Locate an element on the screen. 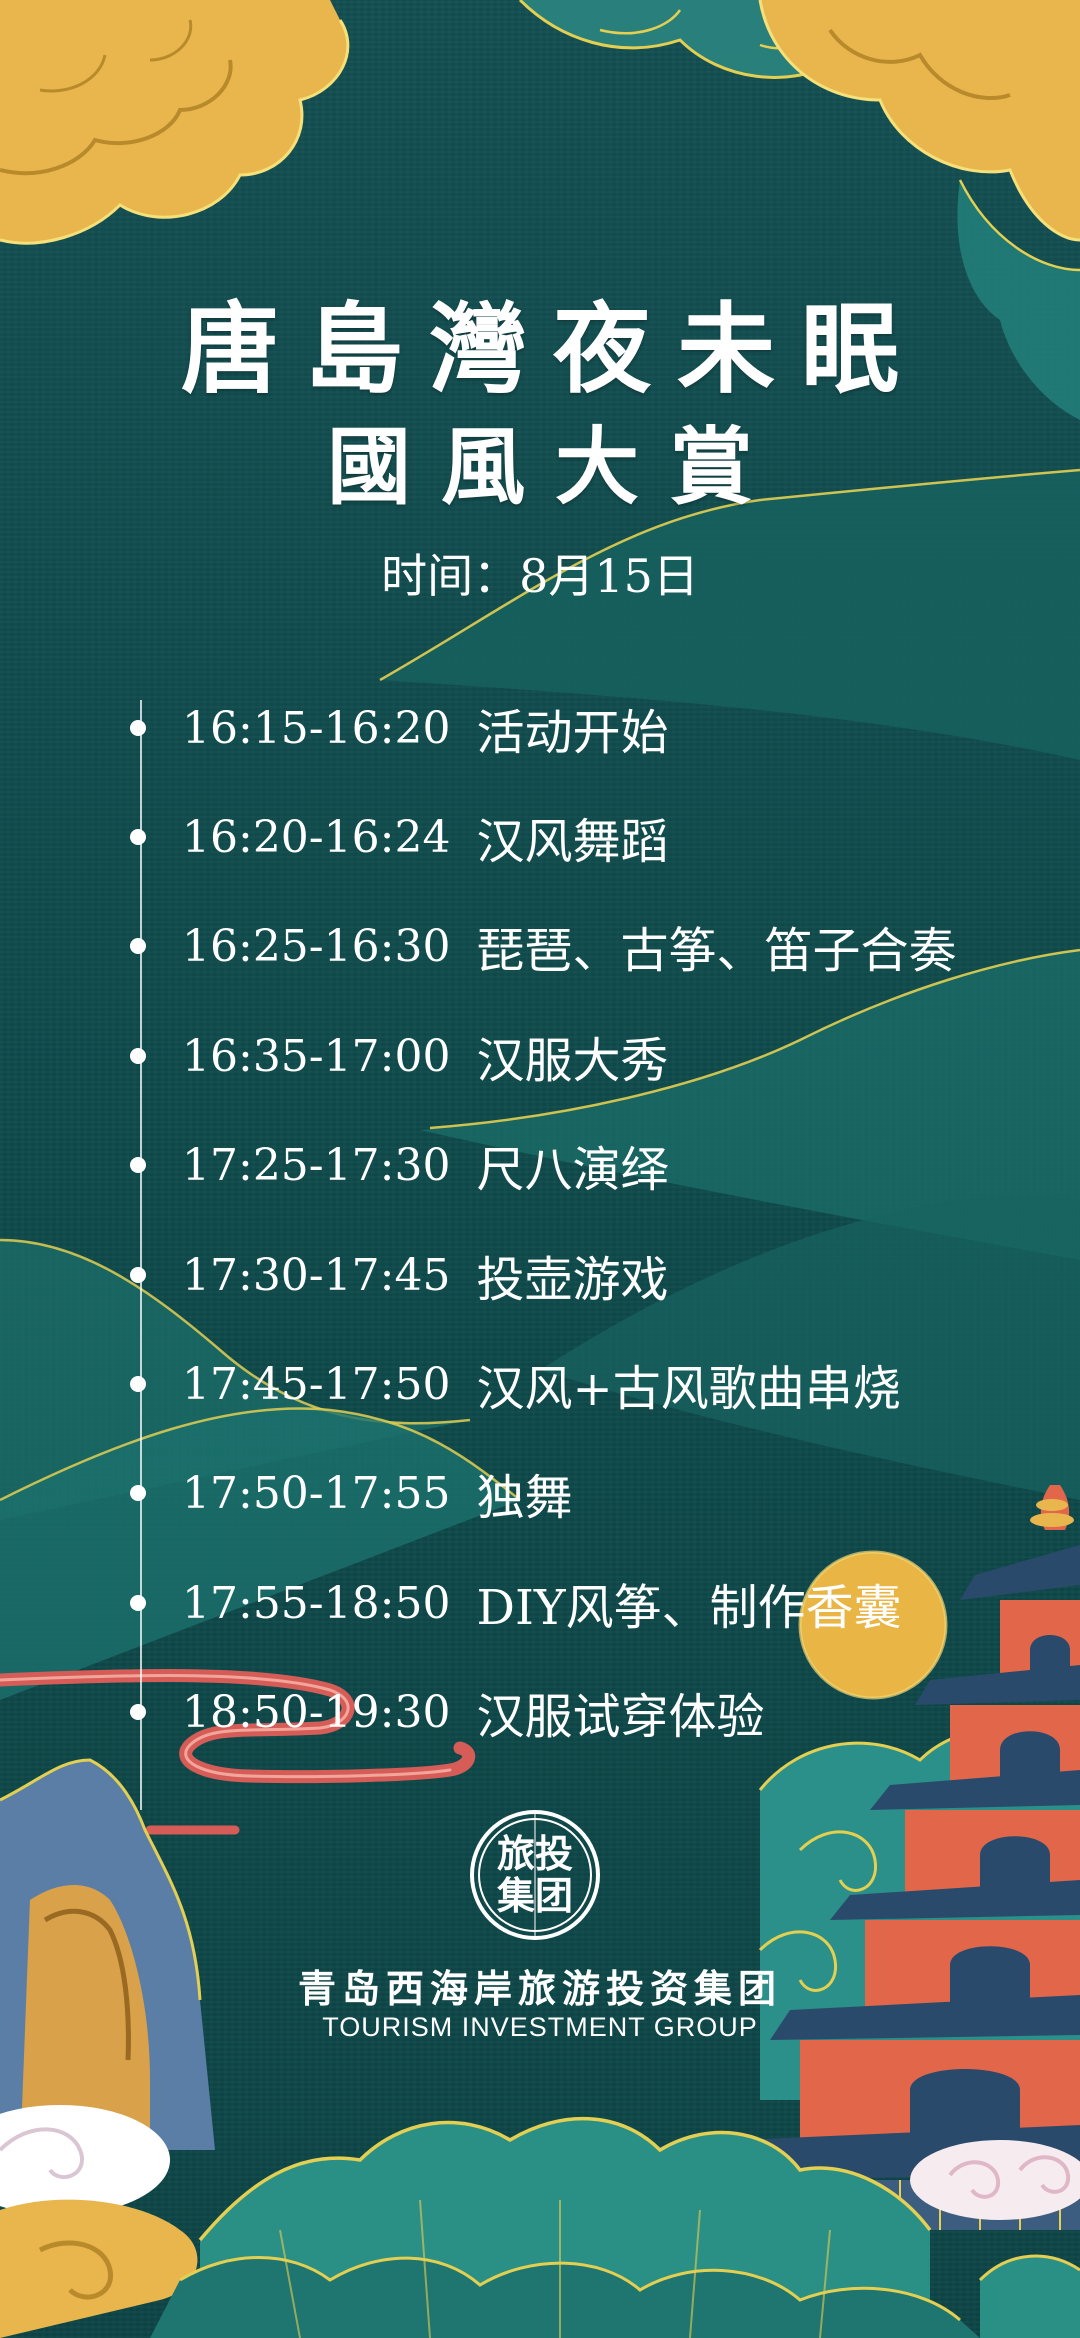 The width and height of the screenshot is (1080, 2338). logo-text: 旅投集团 is located at coordinates (534, 1874).